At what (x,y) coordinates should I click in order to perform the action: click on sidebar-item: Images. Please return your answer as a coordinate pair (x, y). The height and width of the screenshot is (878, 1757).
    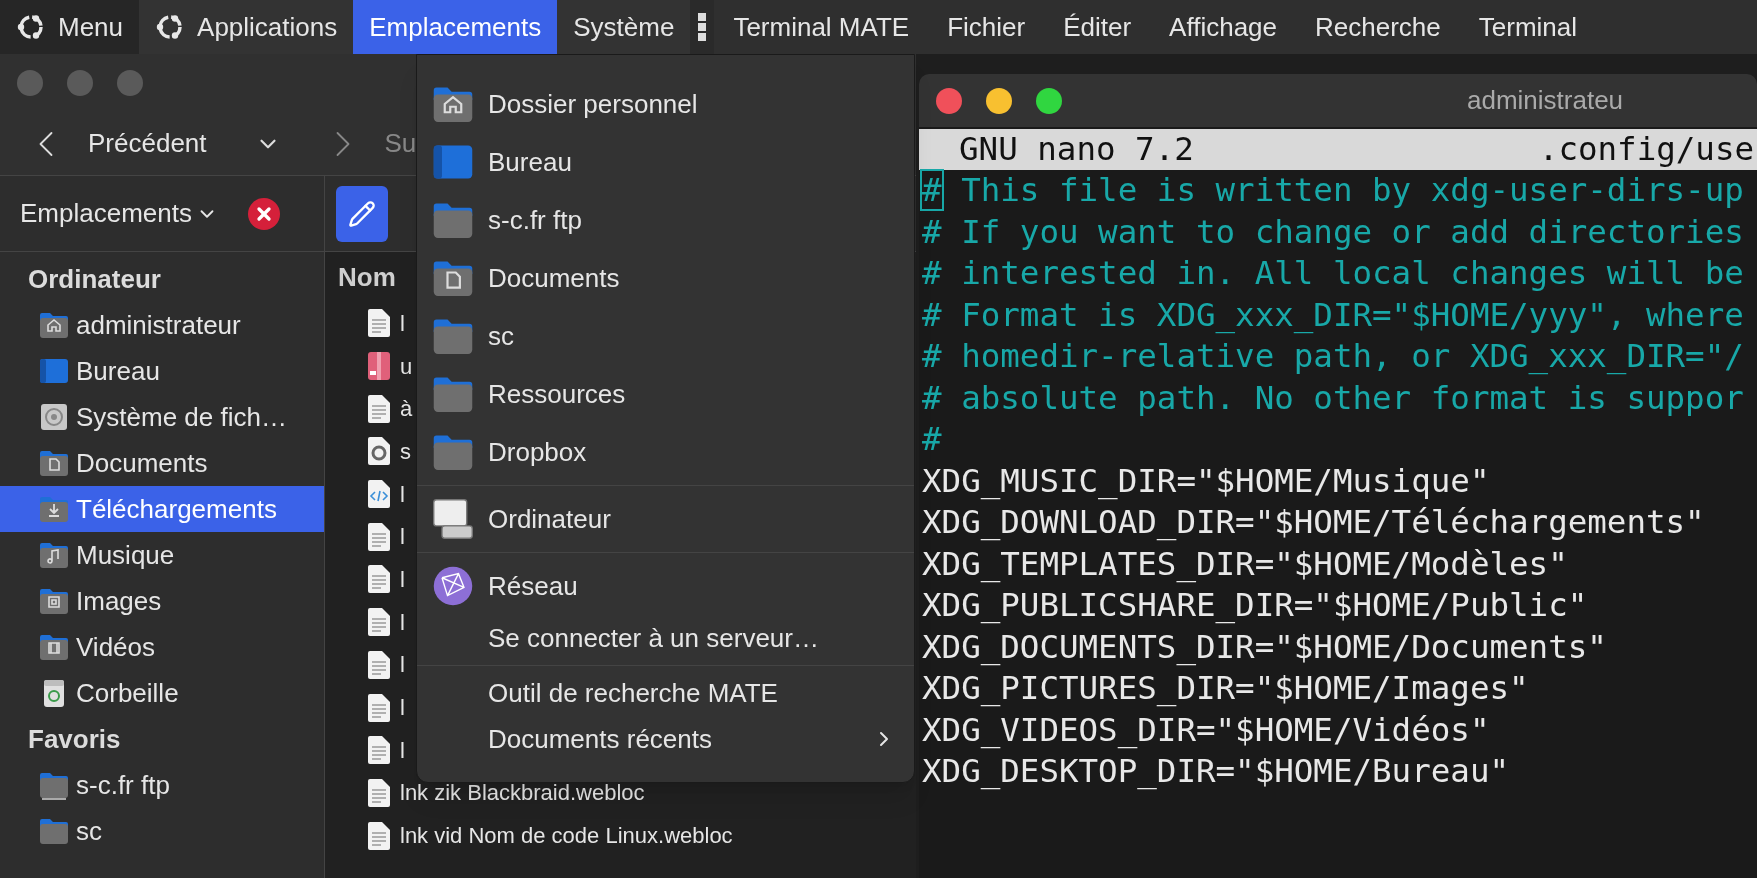
    Looking at the image, I should click on (162, 601).